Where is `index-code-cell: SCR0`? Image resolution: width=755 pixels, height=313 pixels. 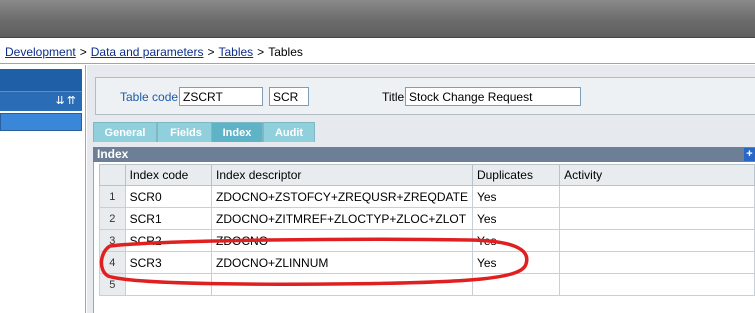
index-code-cell: SCR0 is located at coordinates (168, 196).